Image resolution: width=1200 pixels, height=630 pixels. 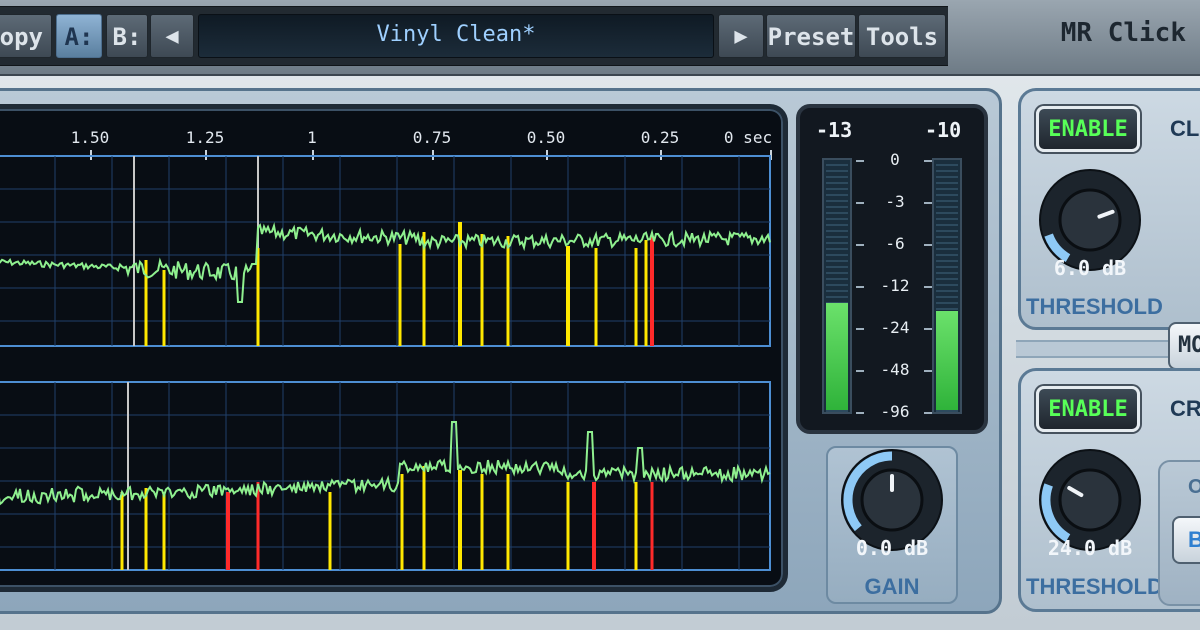 I want to click on right-arrow-icon: ▶, so click(x=741, y=36).